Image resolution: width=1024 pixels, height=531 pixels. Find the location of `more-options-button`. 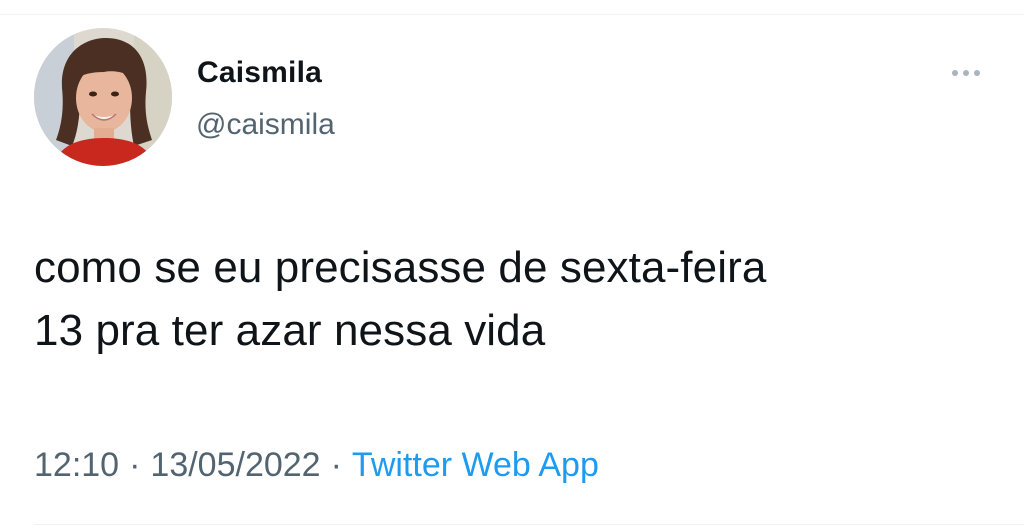

more-options-button is located at coordinates (966, 73).